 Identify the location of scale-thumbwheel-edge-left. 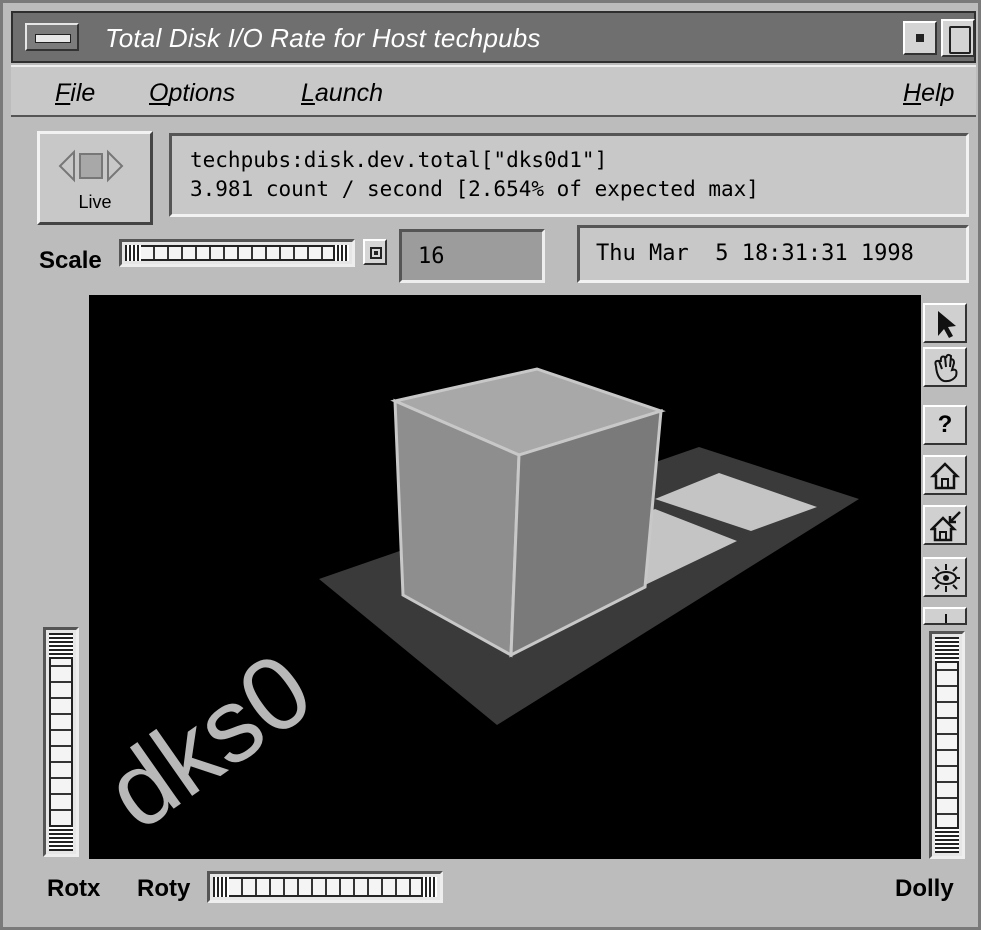
(133, 253).